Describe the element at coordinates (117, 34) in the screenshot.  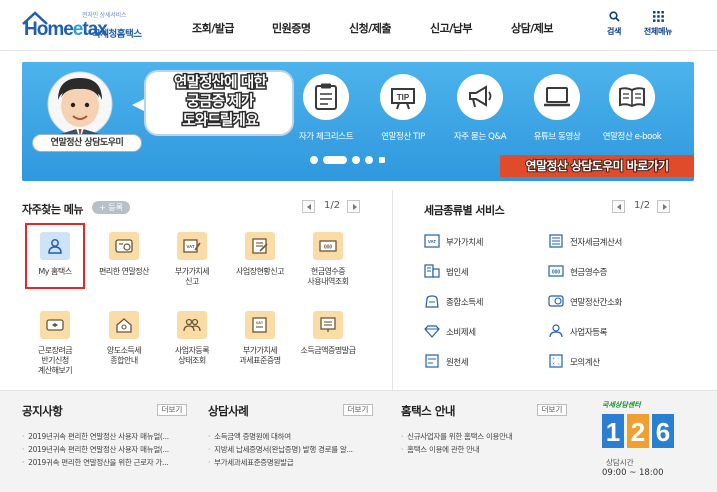
I see `logo-subtitle: 국세청홈택스` at that location.